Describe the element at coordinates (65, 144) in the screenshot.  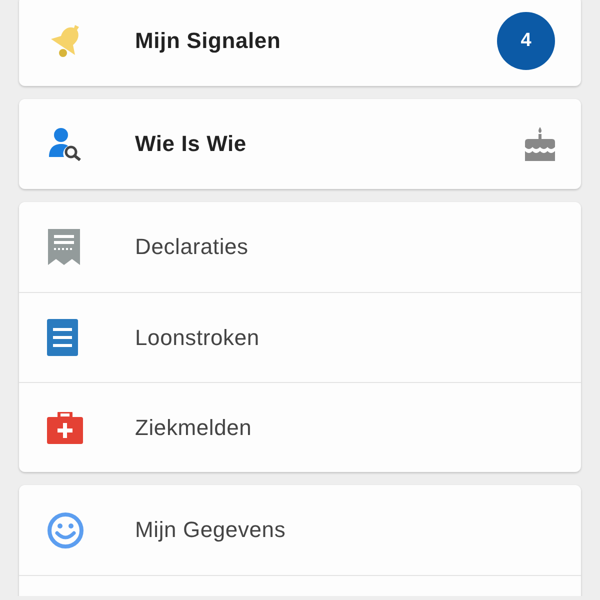
I see `person-search-icon` at that location.